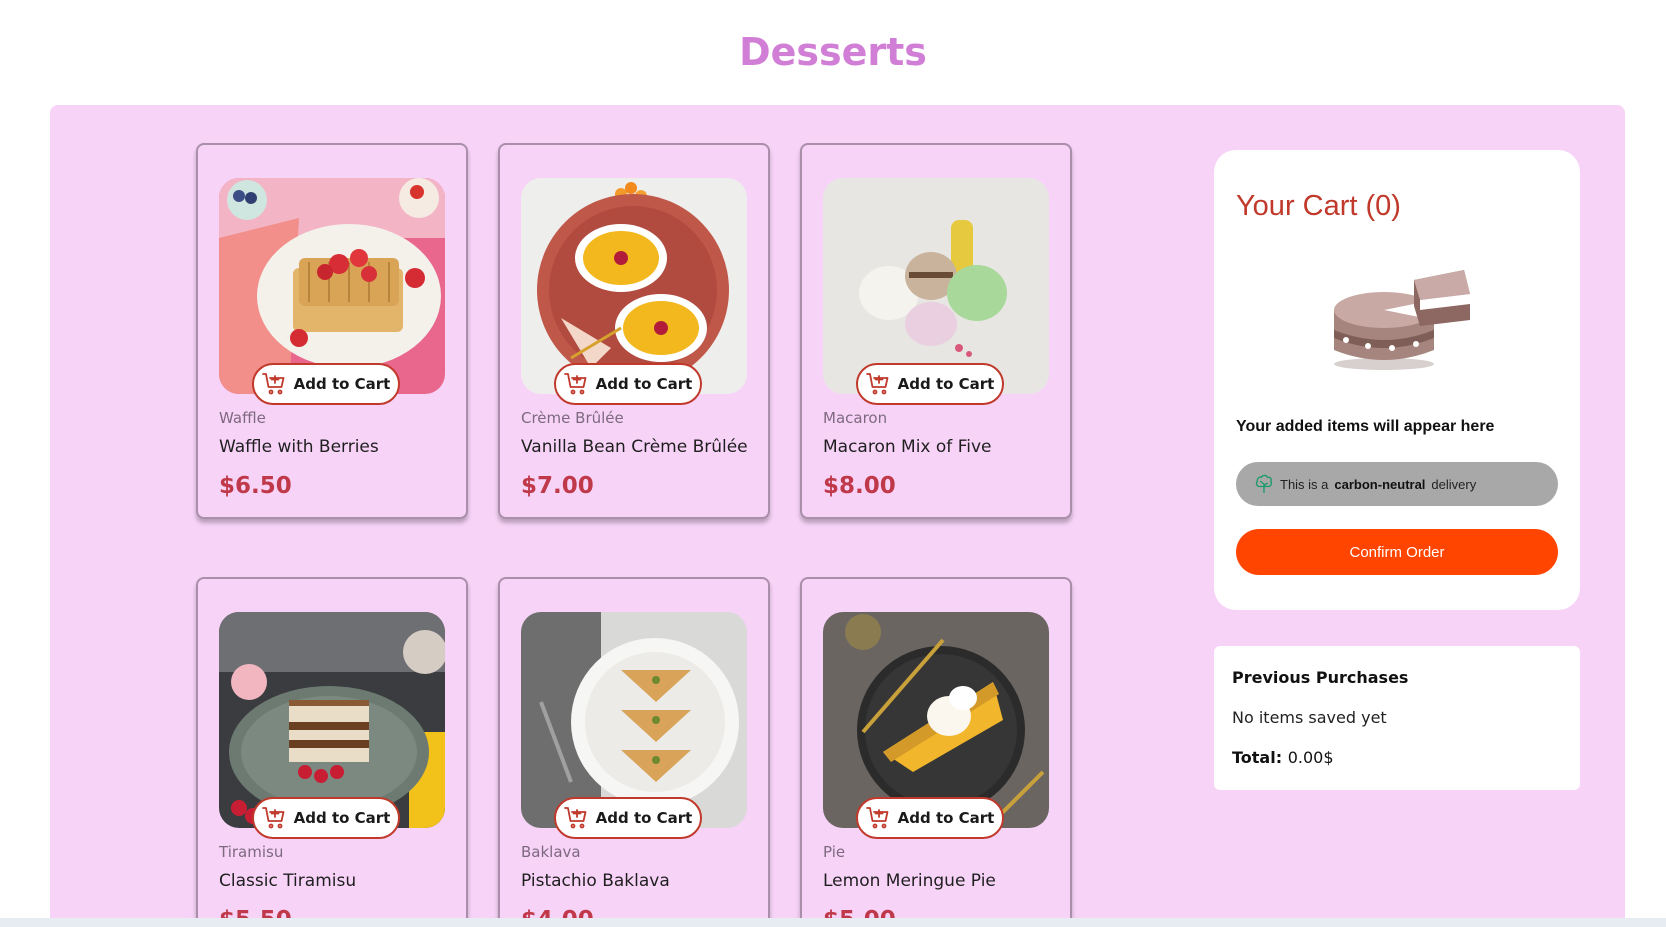  I want to click on product-price: $6.50, so click(255, 486).